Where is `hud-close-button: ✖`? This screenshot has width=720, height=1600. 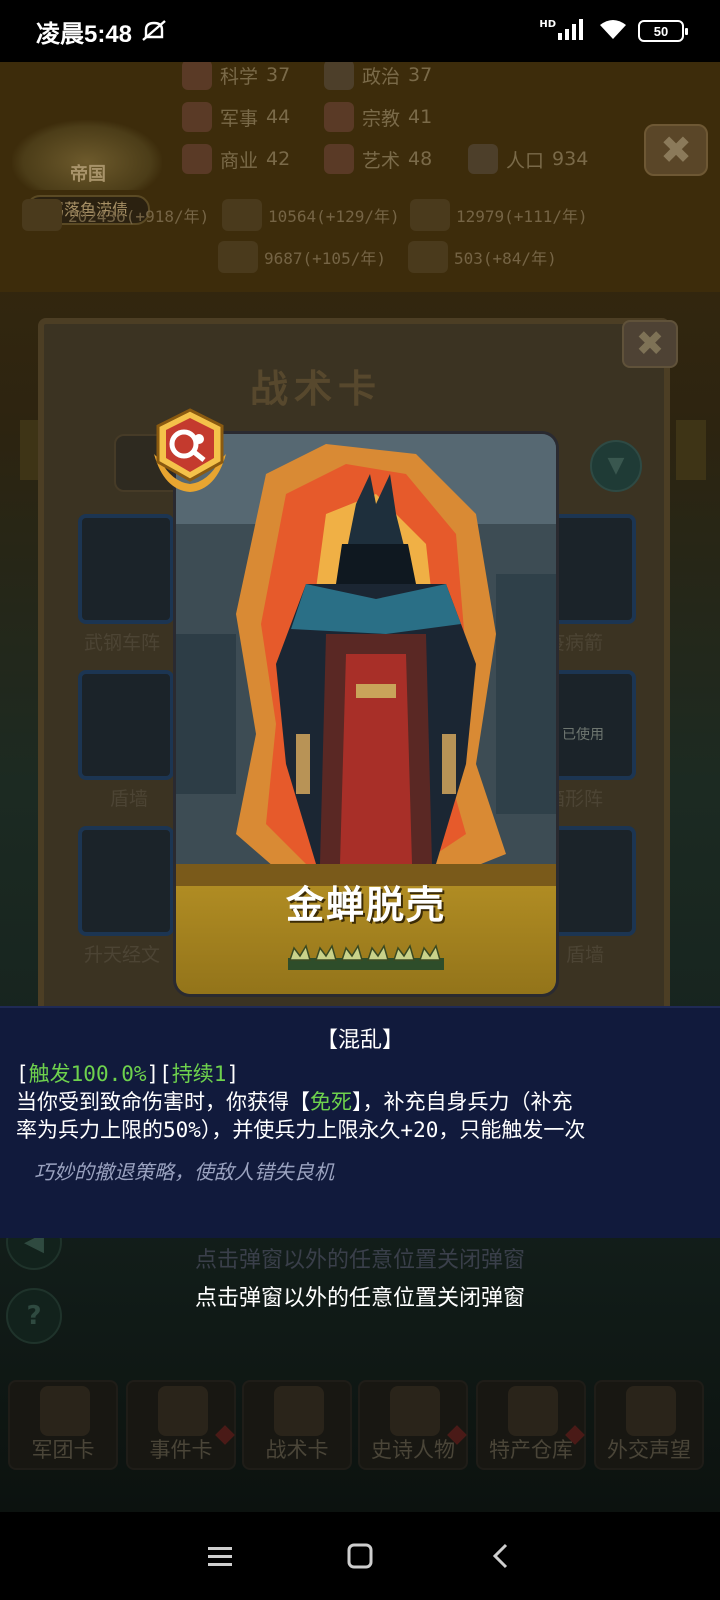 hud-close-button: ✖ is located at coordinates (676, 150).